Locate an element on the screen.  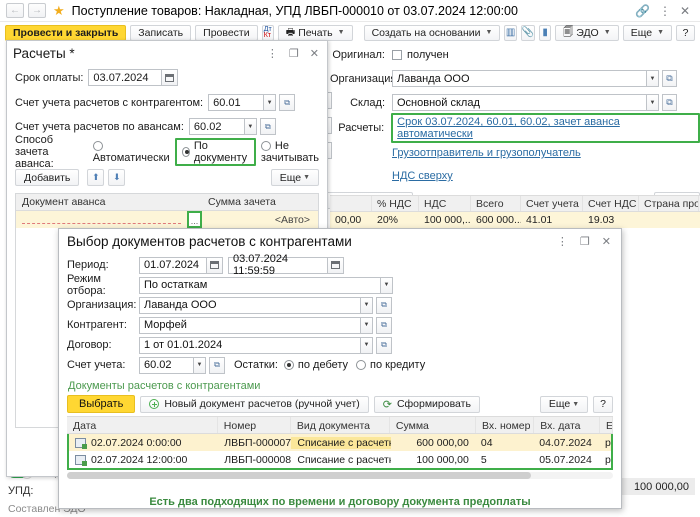
attach-icon: 📎 is located at coordinates (528, 32).